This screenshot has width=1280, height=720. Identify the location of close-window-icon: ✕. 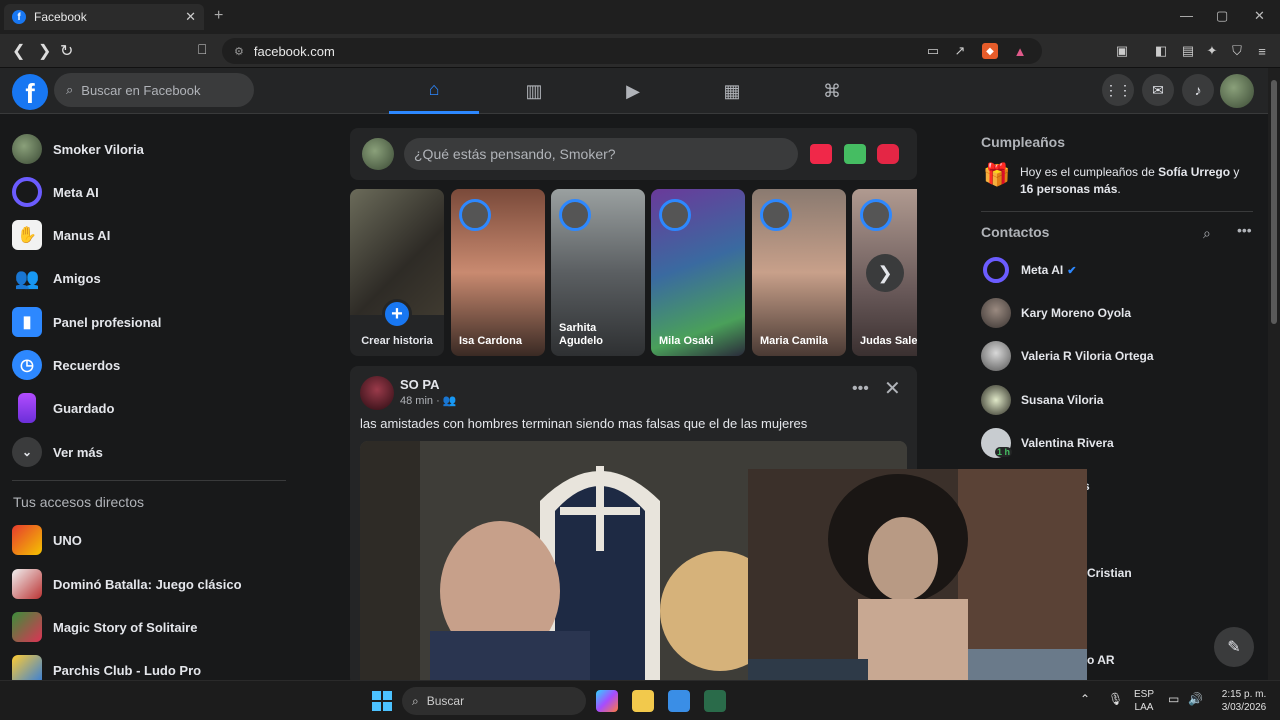
(1259, 16).